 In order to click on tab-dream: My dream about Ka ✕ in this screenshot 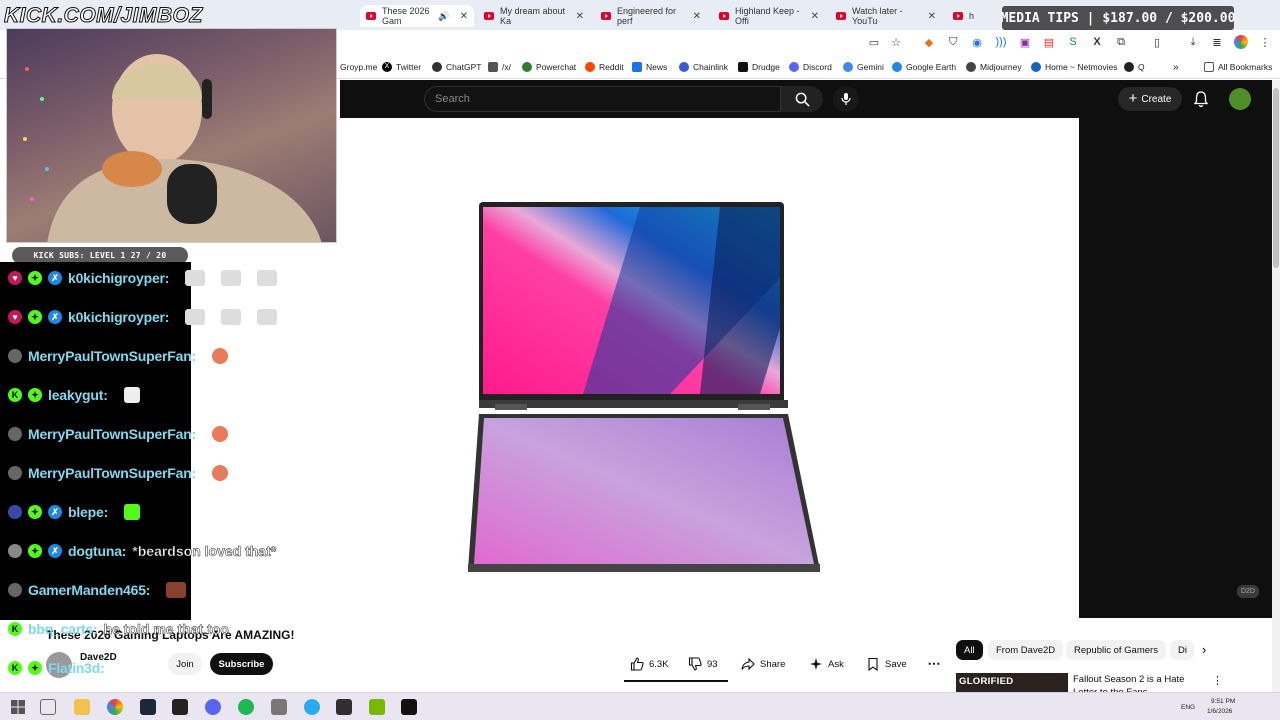, I will do `click(534, 16)`.